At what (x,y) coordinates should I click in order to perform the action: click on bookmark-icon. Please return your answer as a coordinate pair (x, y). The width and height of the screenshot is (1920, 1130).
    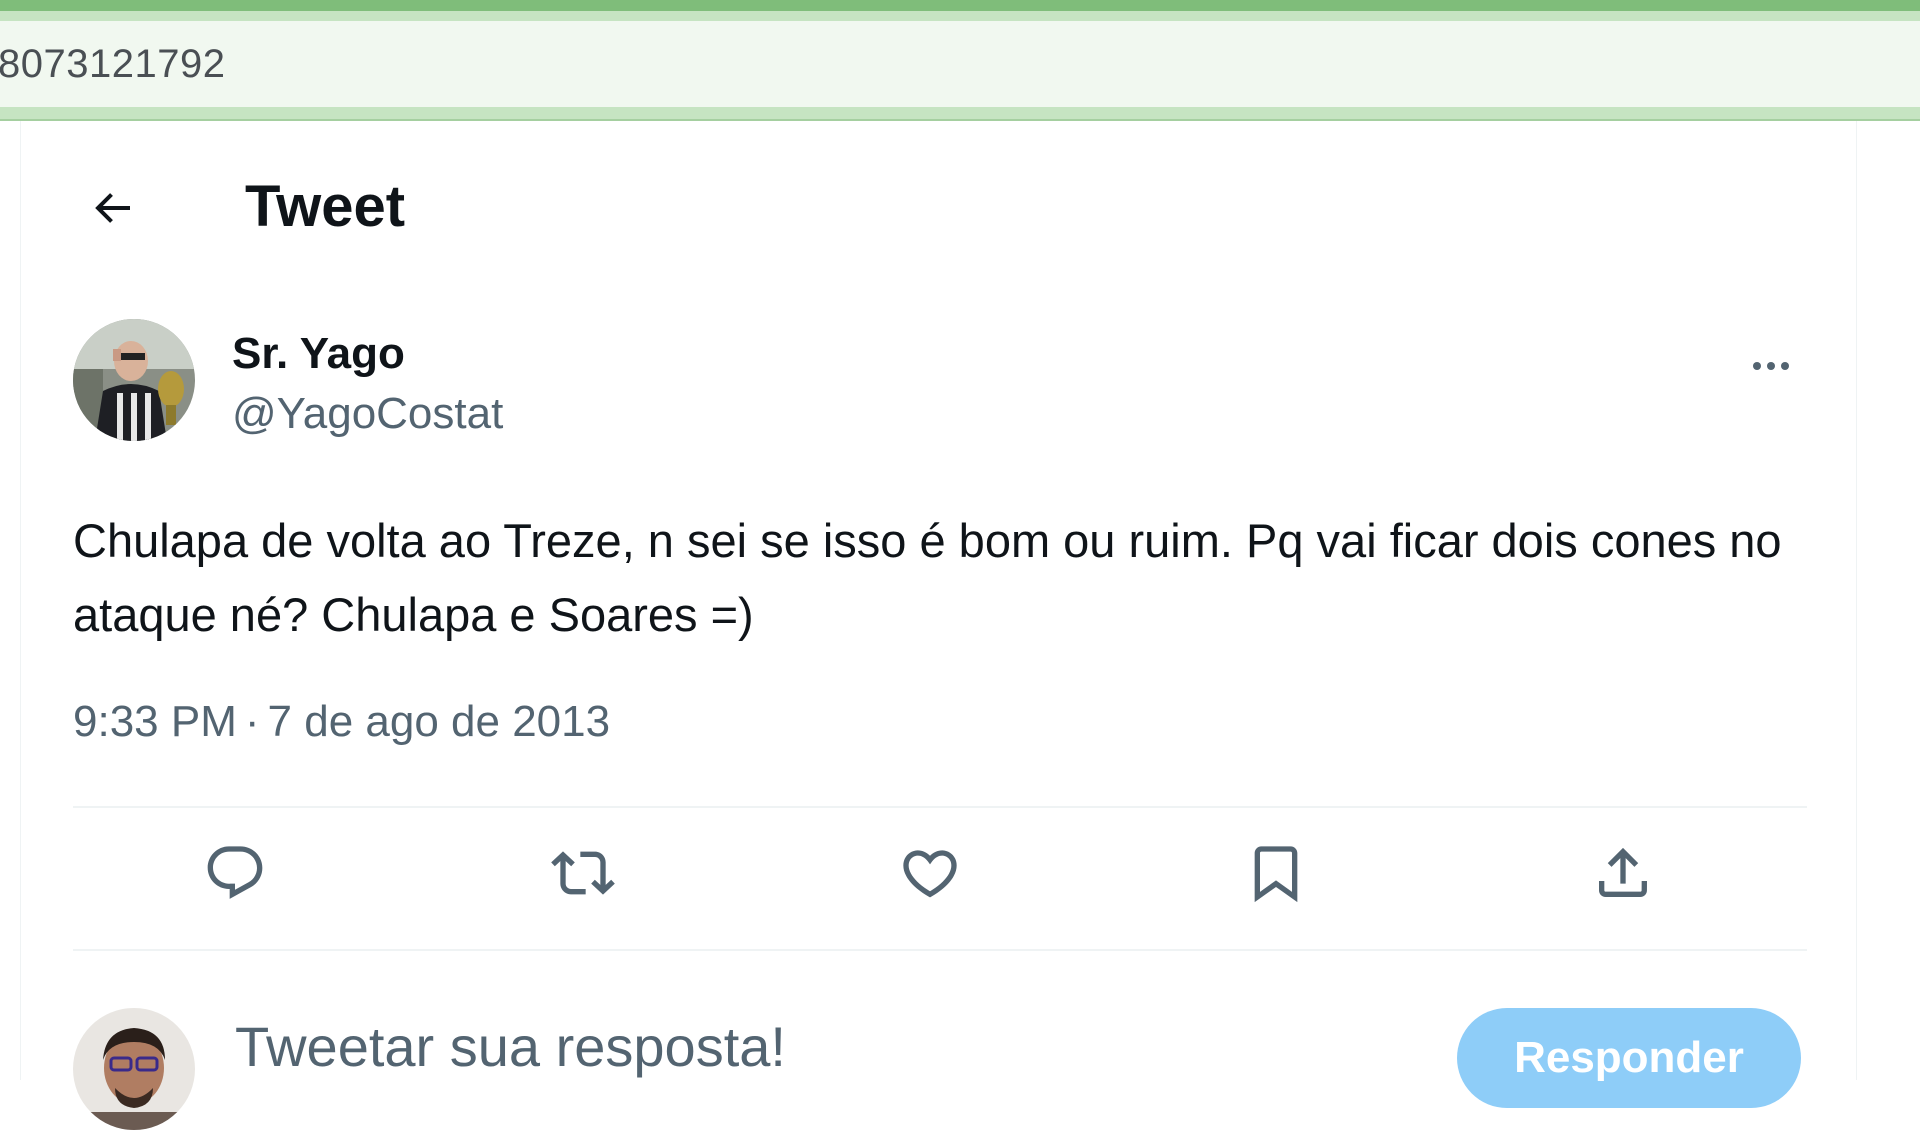
    Looking at the image, I should click on (1276, 874).